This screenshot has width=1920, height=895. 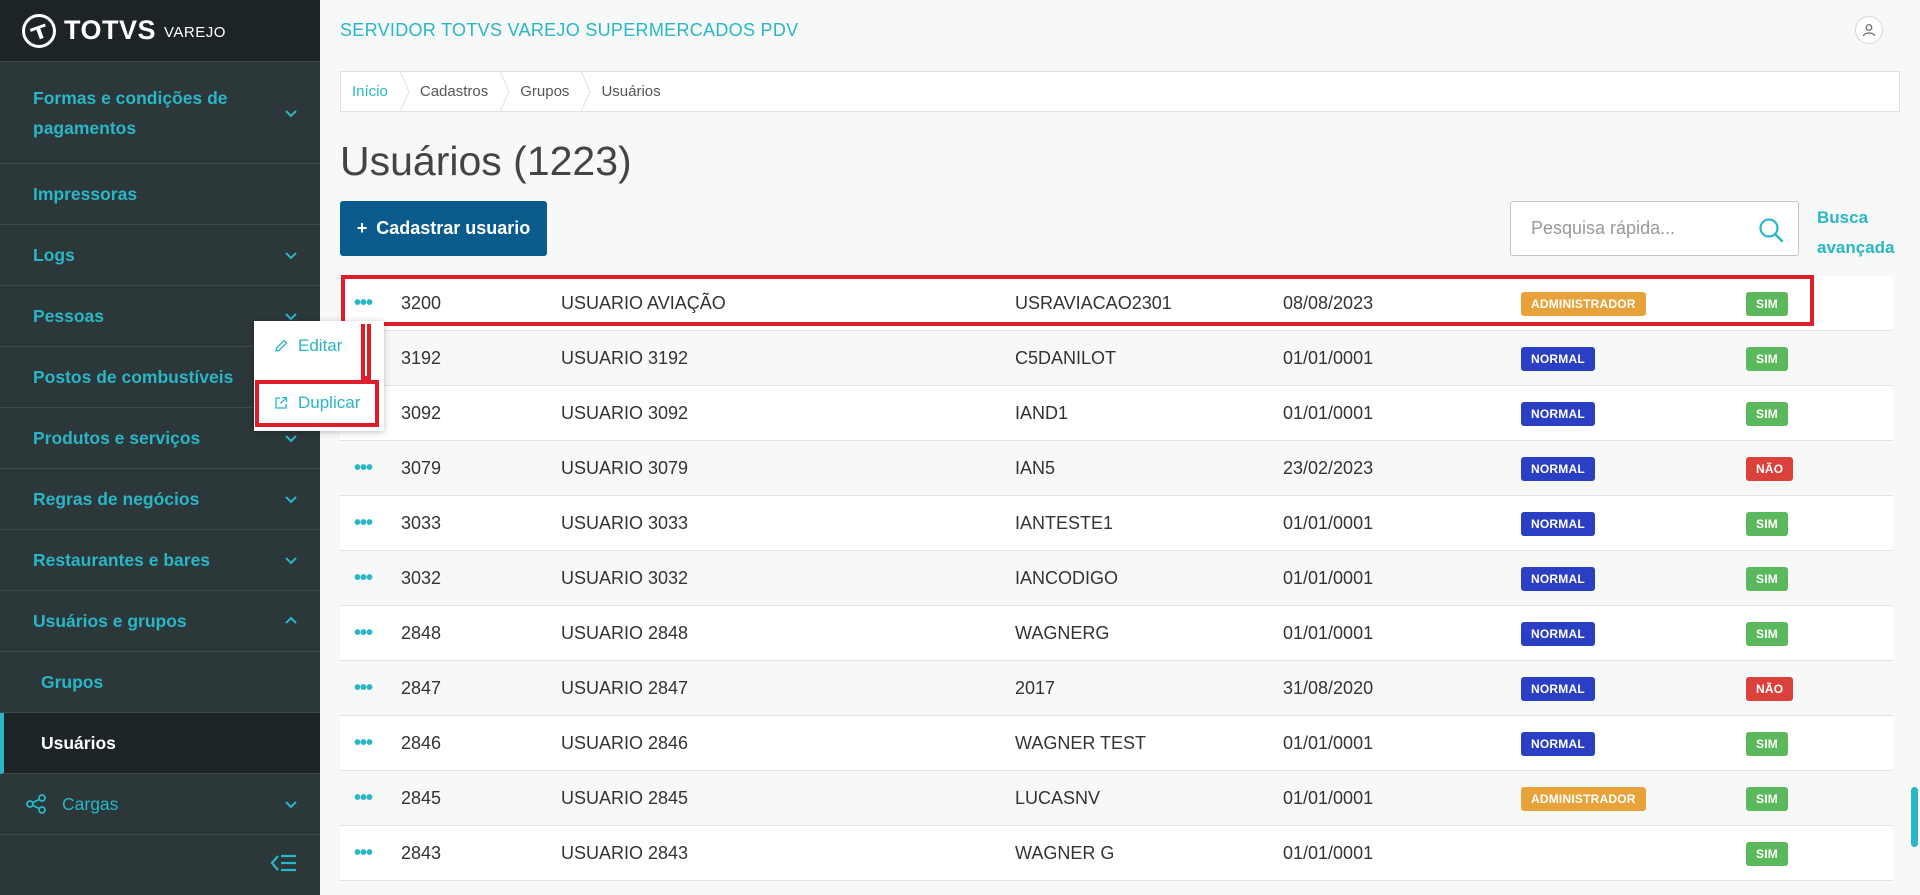 I want to click on sidebar-item-label: Restaurantes e bares, so click(x=122, y=559).